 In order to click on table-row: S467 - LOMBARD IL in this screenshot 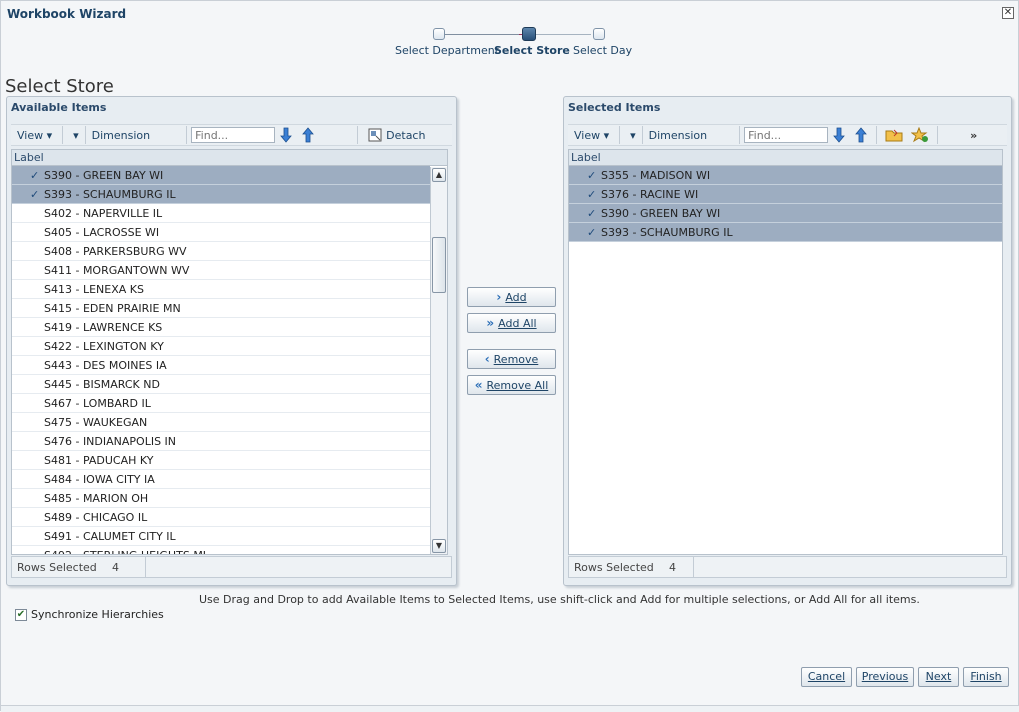, I will do `click(221, 403)`.